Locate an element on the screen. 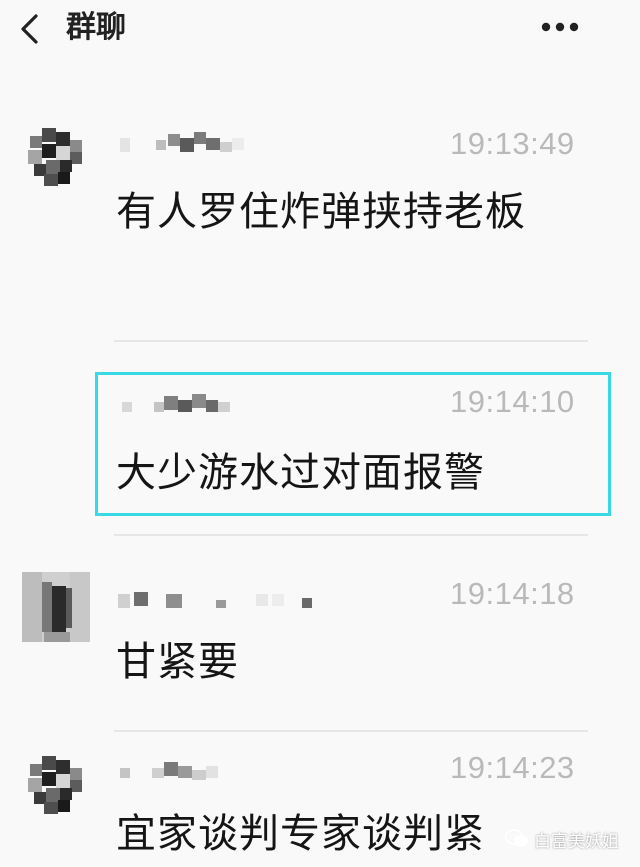  wechat-icon is located at coordinates (516, 838).